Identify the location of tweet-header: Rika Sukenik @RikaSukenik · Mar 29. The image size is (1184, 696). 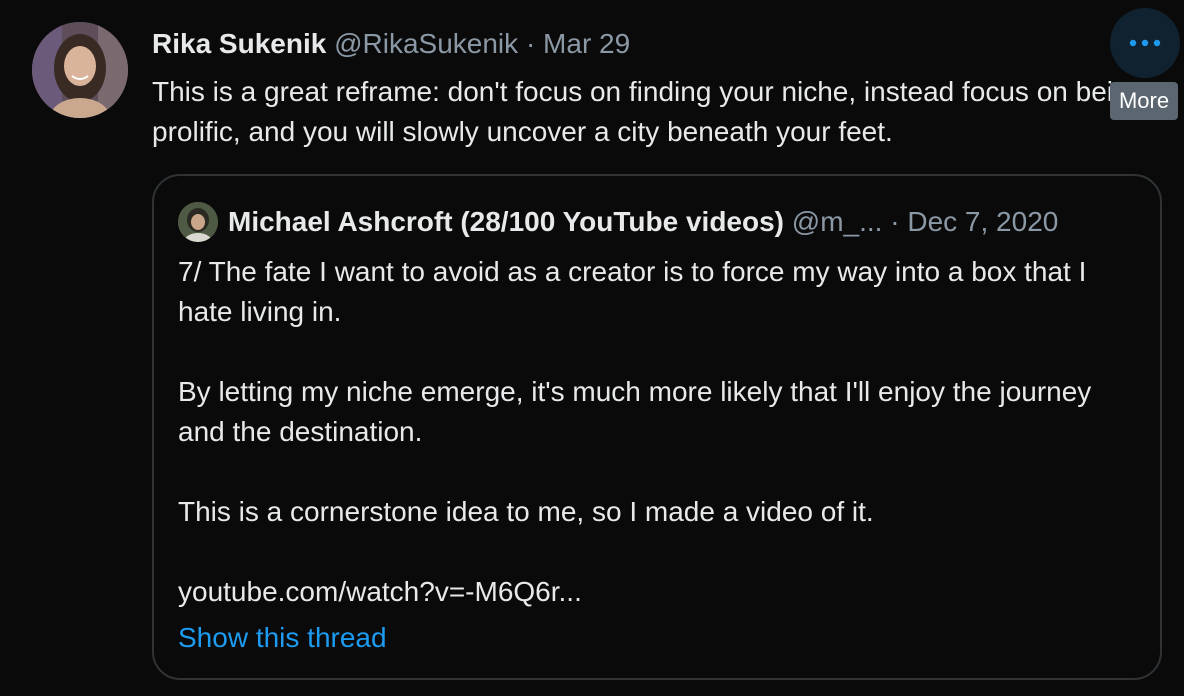
(391, 44).